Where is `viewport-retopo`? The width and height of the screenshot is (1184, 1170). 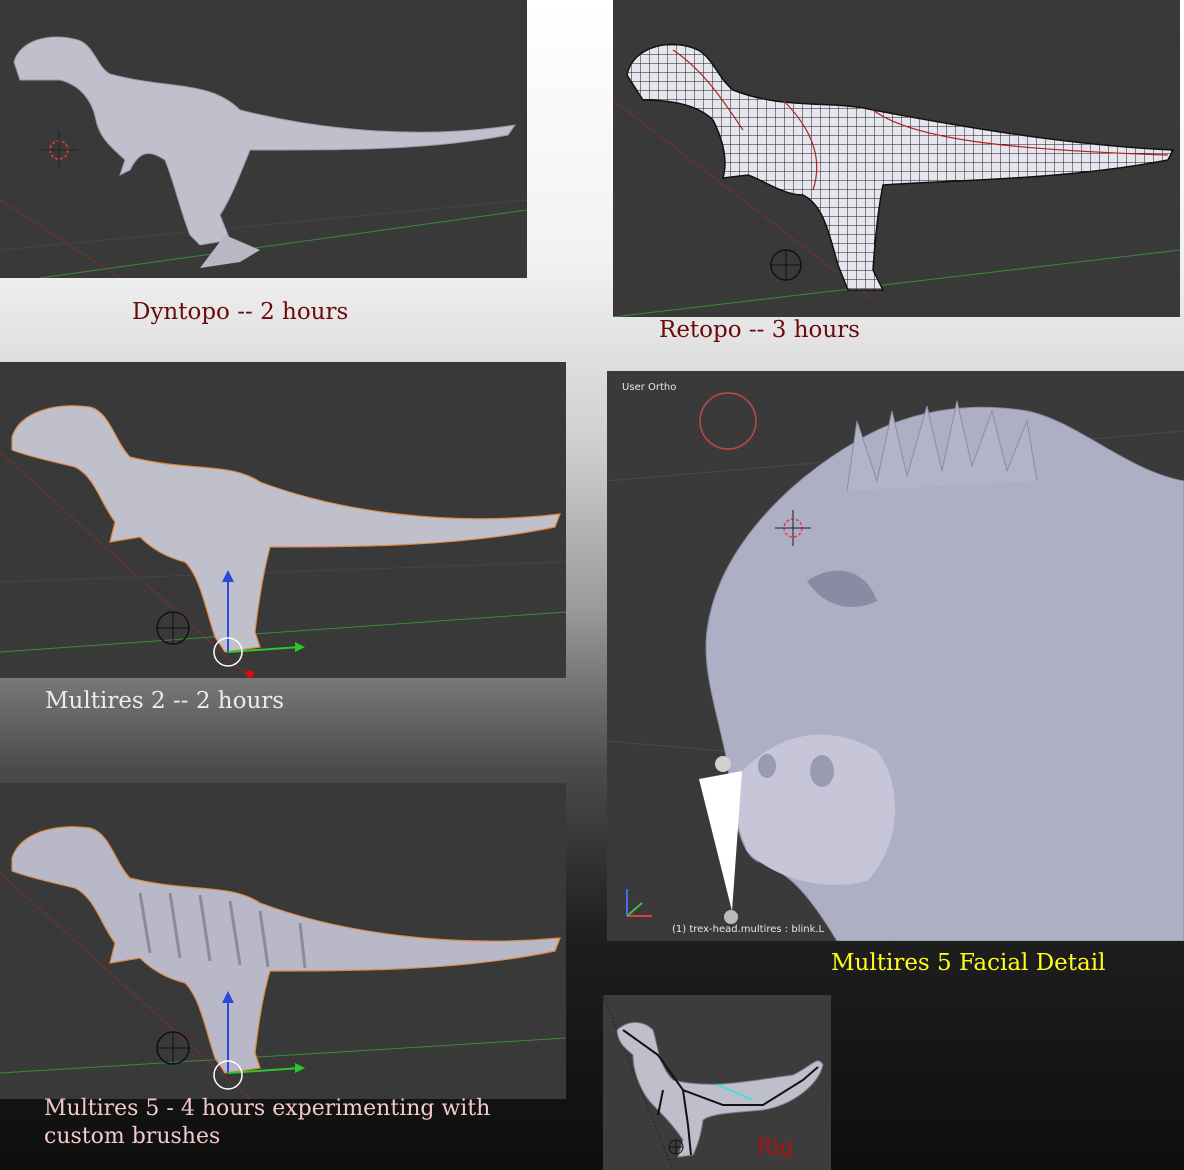
viewport-retopo is located at coordinates (896, 158).